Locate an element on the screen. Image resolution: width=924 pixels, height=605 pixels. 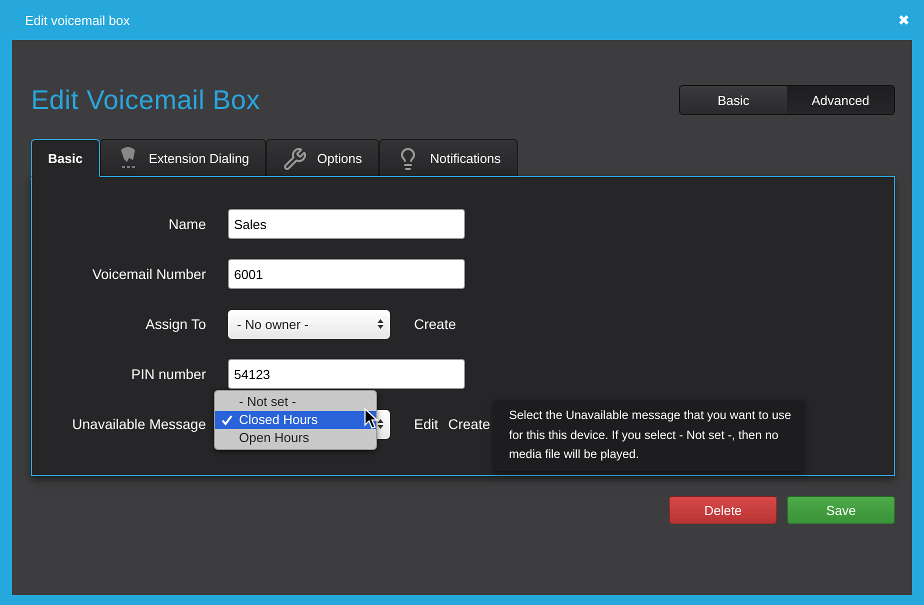
page-heading: Edit Voicemail Box is located at coordinates (145, 100).